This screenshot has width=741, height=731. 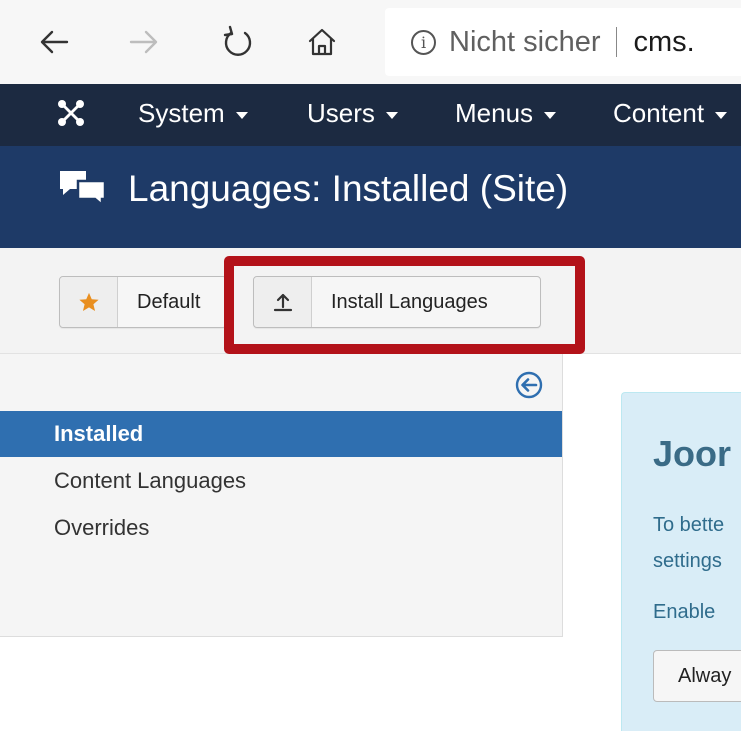 What do you see at coordinates (238, 42) in the screenshot?
I see `reload-icon` at bounding box center [238, 42].